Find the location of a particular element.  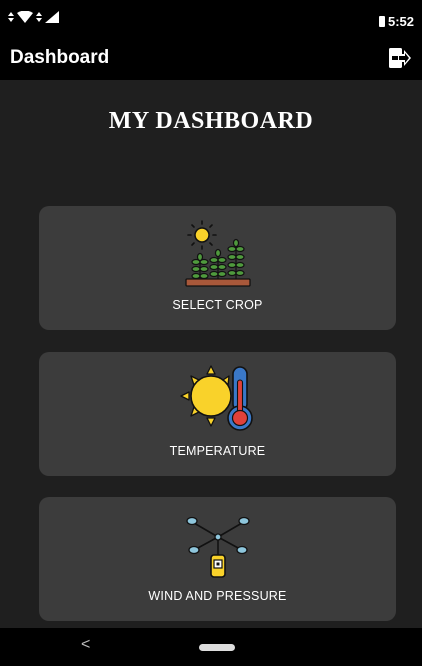

status-icons-left is located at coordinates (33, 17).